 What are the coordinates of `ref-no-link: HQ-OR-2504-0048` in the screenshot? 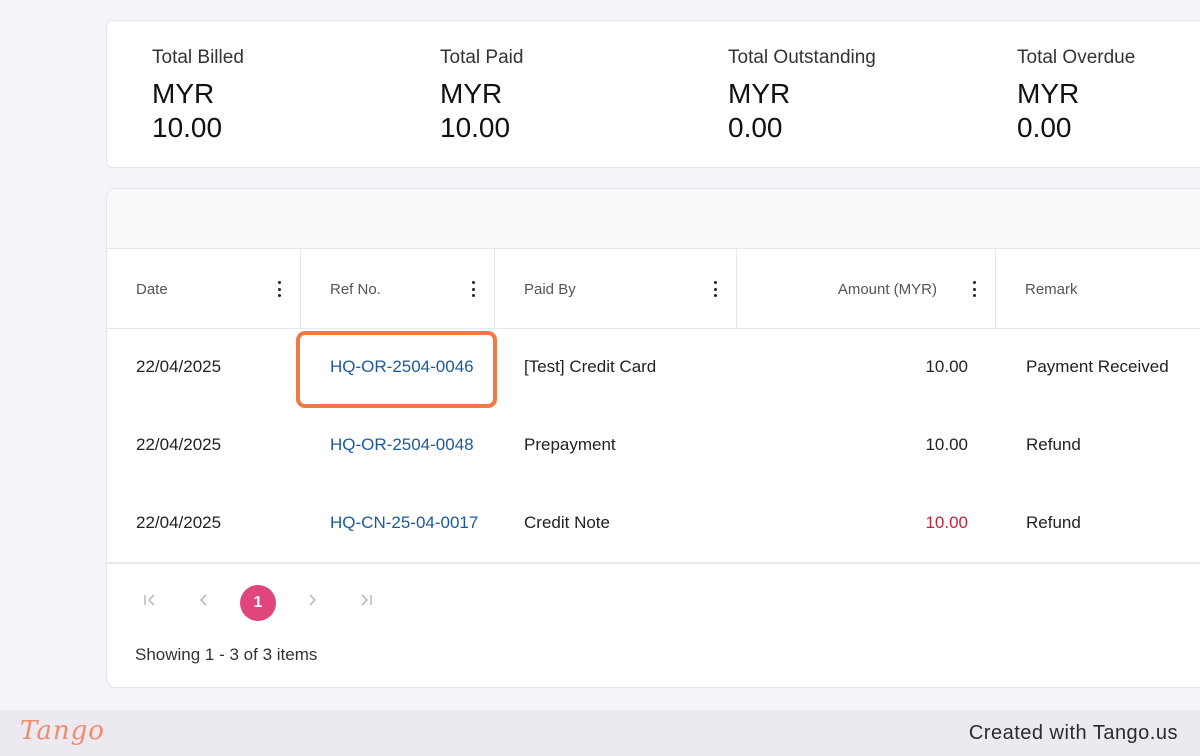 It's located at (402, 445).